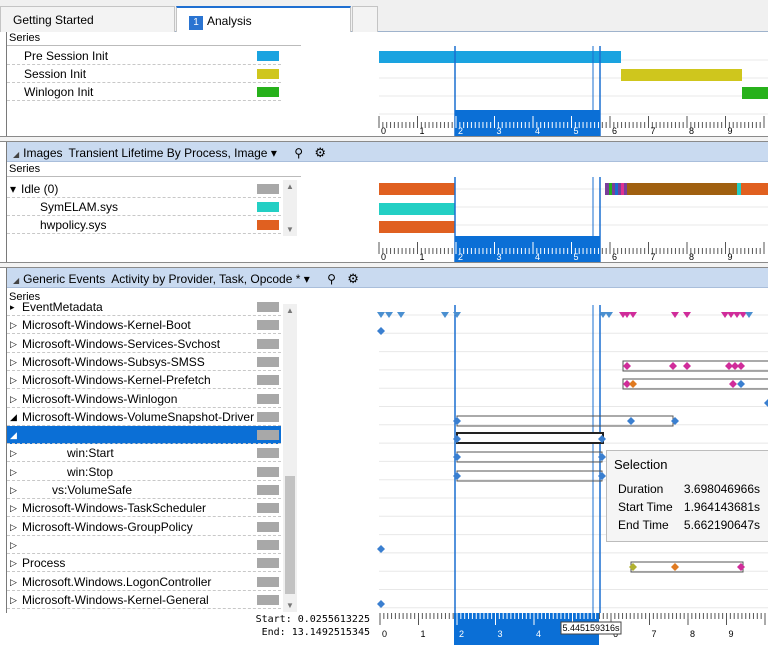  I want to click on images-scrollbar: ▲ ▼, so click(290, 208).